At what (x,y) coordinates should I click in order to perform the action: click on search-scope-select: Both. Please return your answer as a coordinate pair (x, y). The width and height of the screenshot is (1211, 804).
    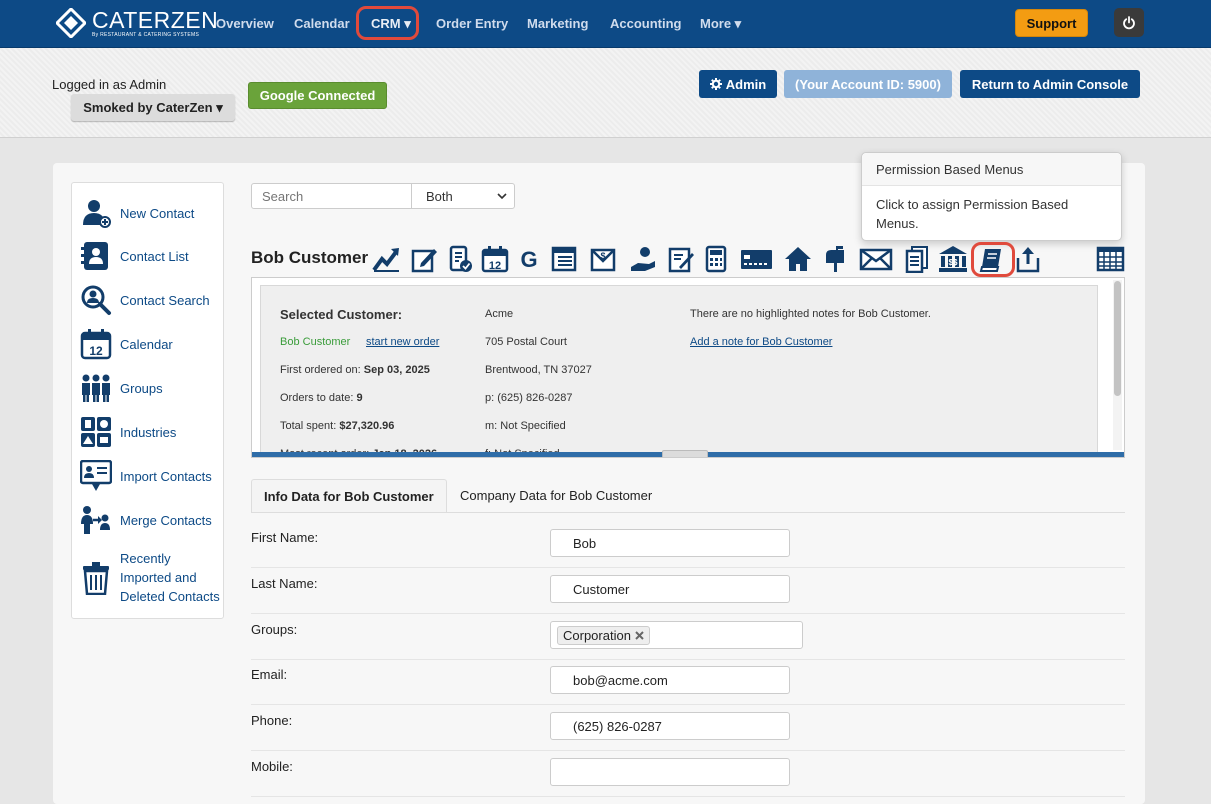
    Looking at the image, I should click on (463, 196).